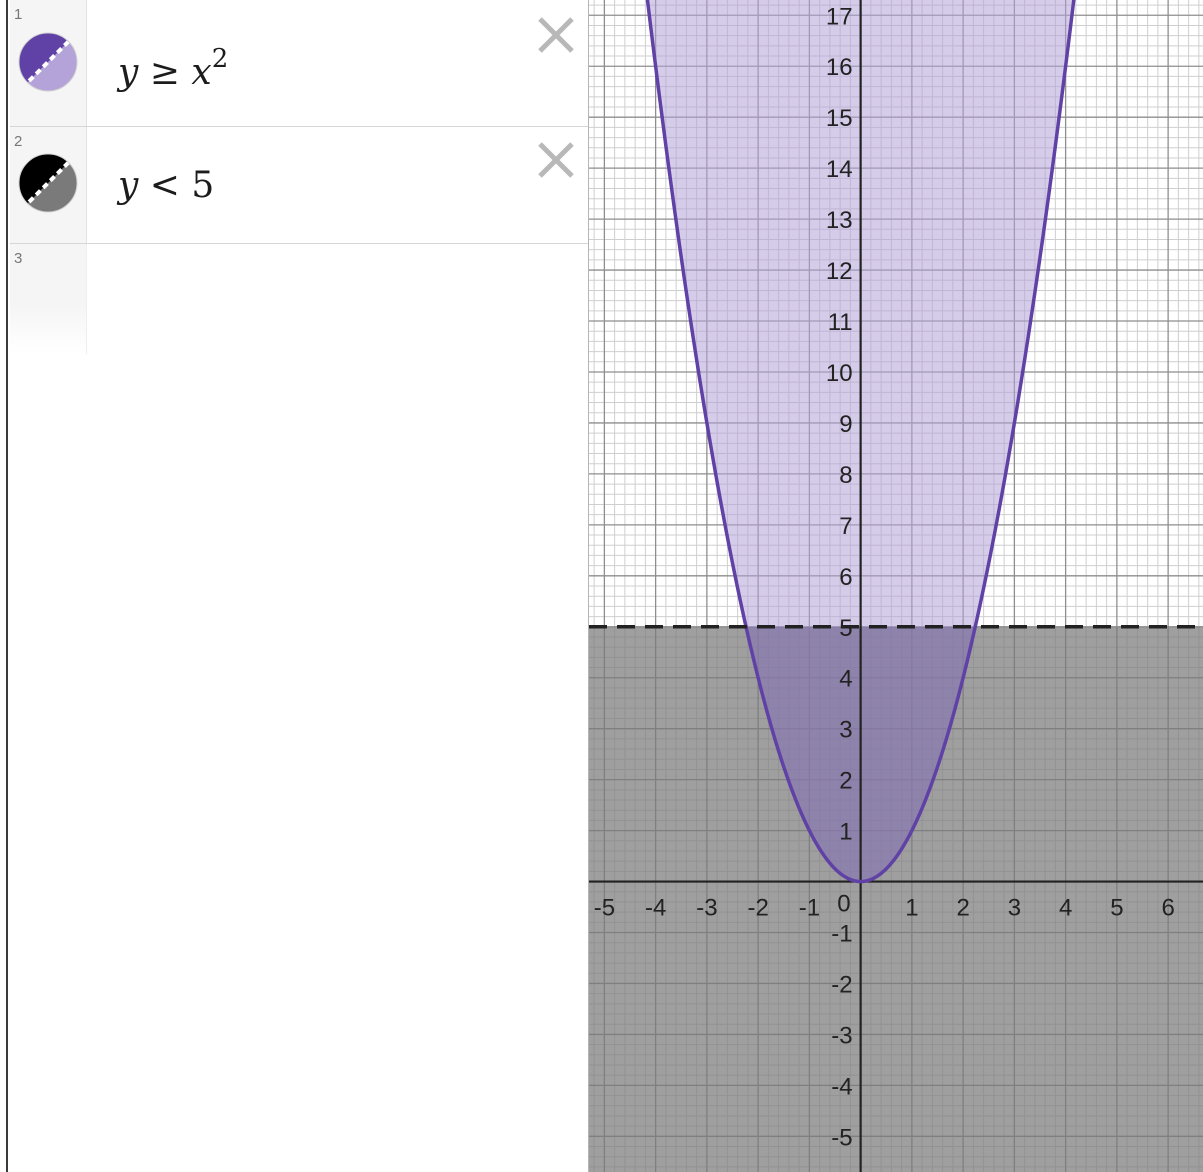  I want to click on row-gutter: 2, so click(48, 185).